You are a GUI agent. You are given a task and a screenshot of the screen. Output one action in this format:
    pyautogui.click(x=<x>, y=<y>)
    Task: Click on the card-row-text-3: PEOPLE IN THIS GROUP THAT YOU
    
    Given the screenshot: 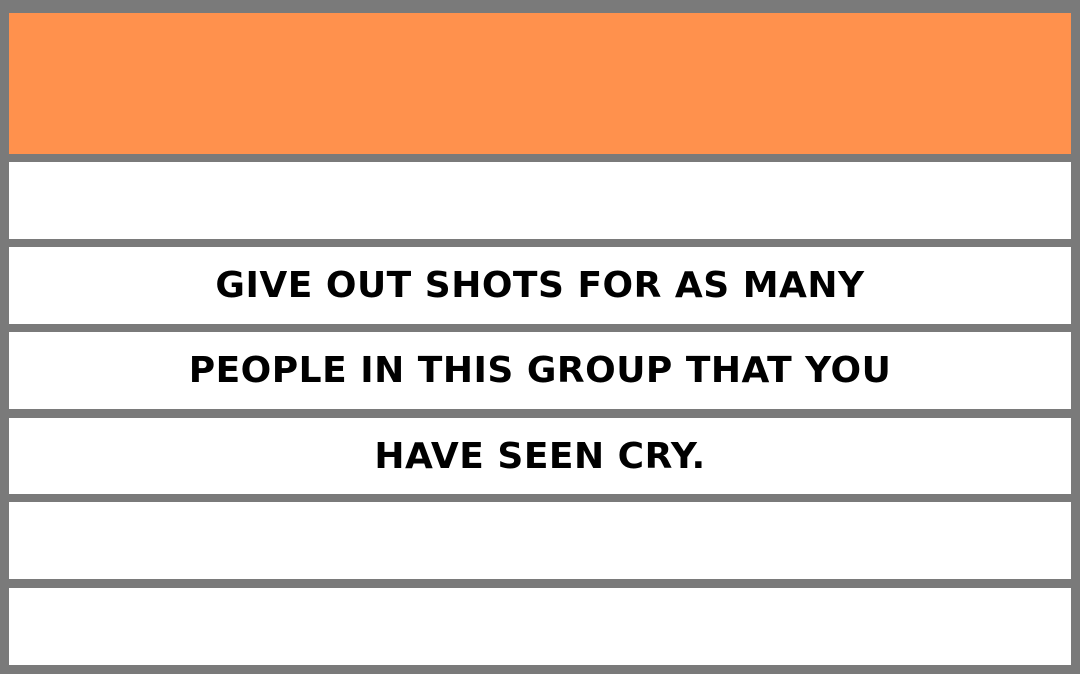 What is the action you would take?
    pyautogui.click(x=540, y=370)
    